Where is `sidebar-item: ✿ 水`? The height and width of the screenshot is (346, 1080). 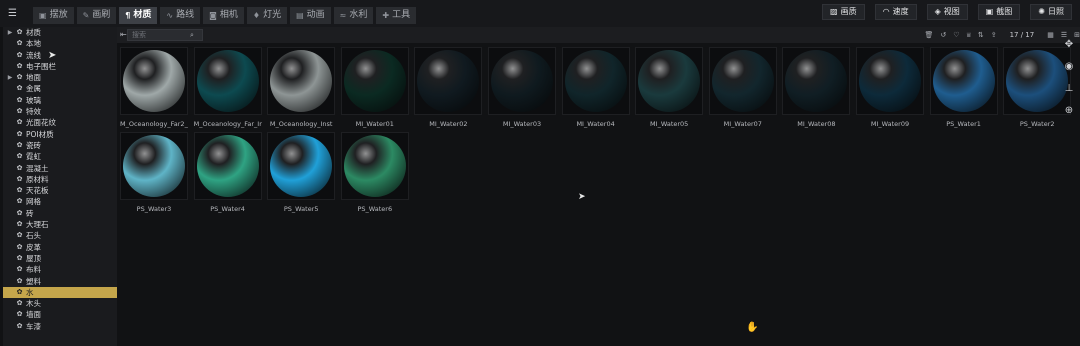 sidebar-item: ✿ 水 is located at coordinates (60, 292).